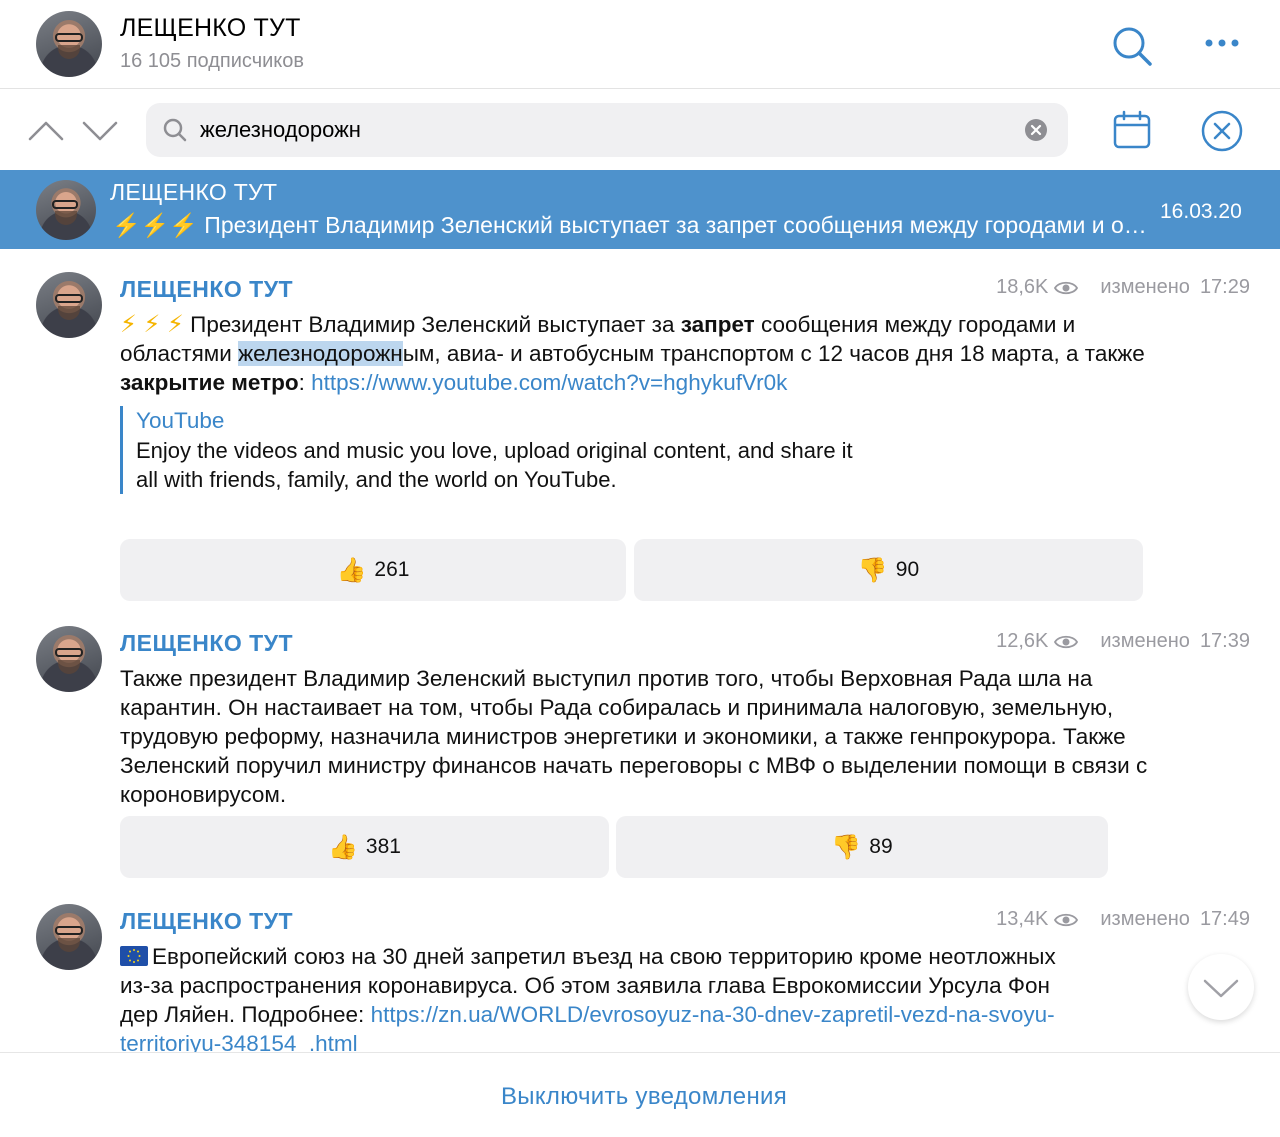 This screenshot has width=1280, height=1137. I want to click on message-meta: 18,6K изменено 17:29, so click(1123, 287).